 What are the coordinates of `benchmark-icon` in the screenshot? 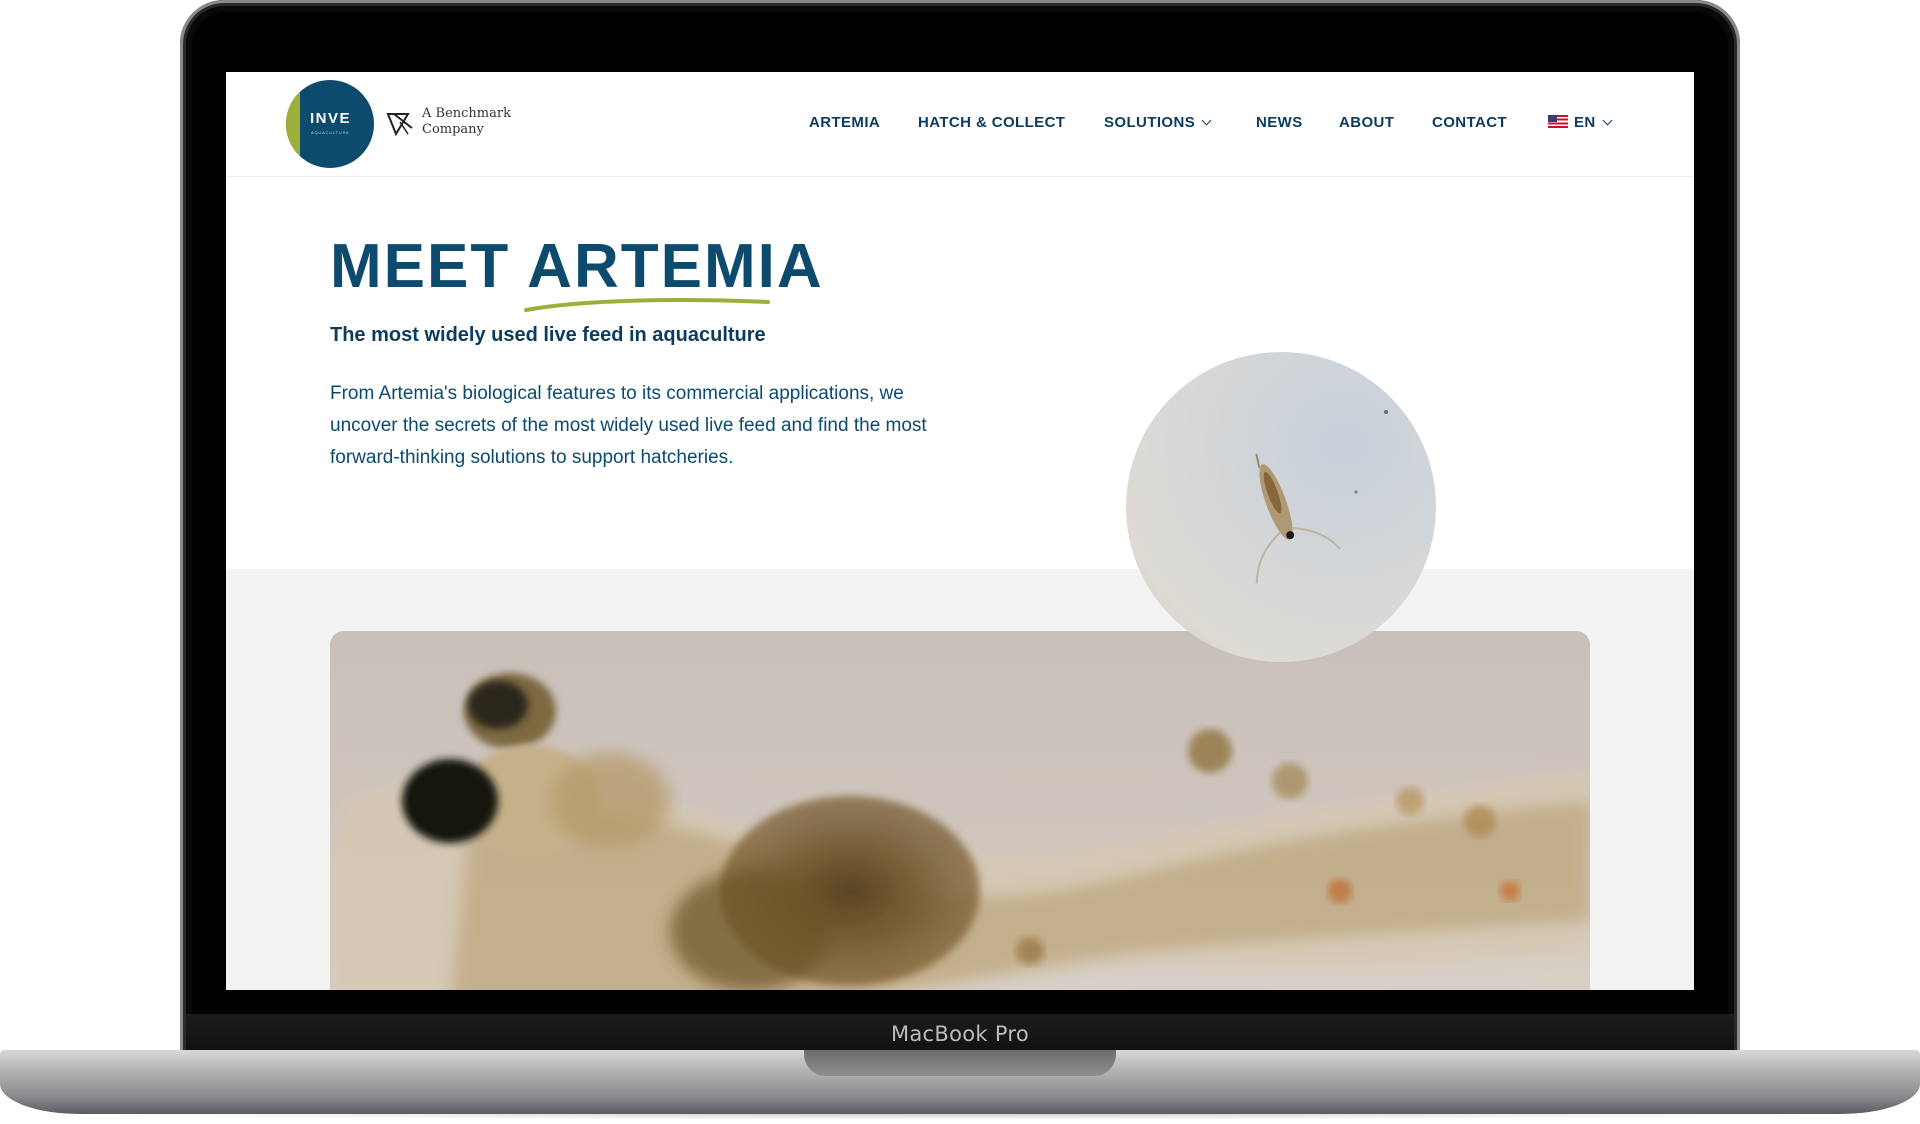 It's located at (399, 124).